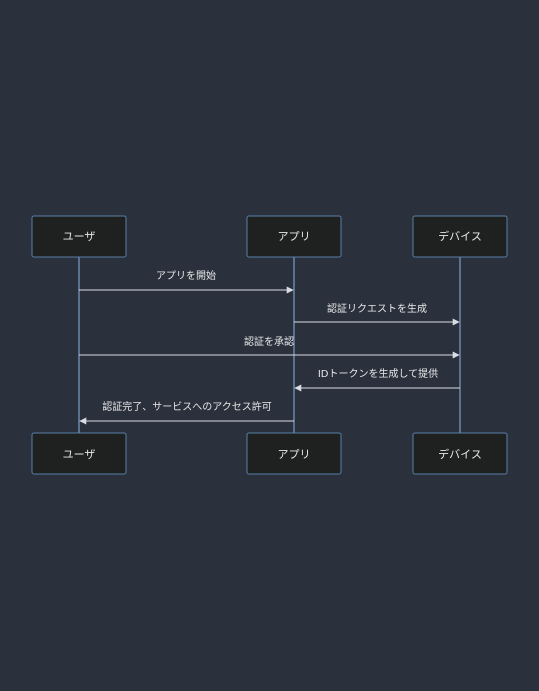  Describe the element at coordinates (378, 373) in the screenshot. I see `message-4-label: IDトークンを生成して提供` at that location.